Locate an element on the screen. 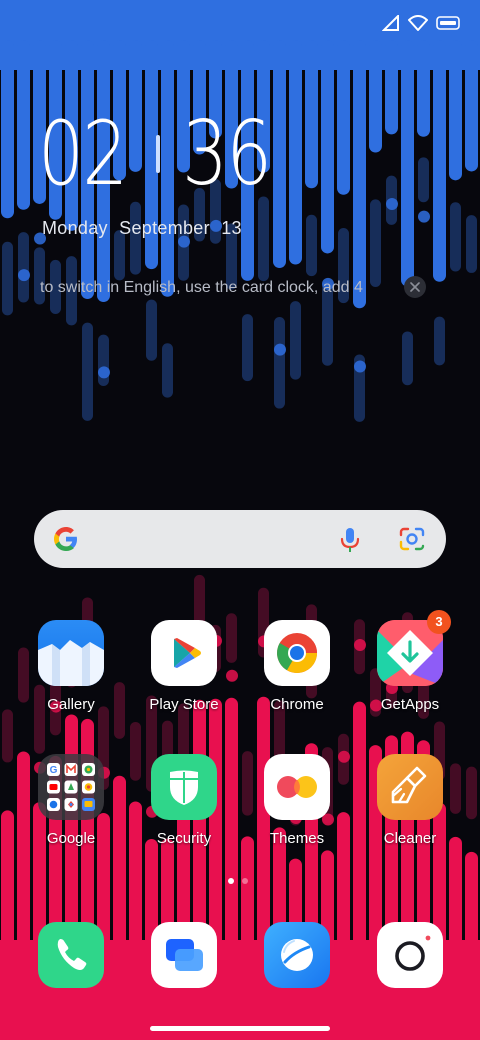  clock-separator is located at coordinates (158, 154).